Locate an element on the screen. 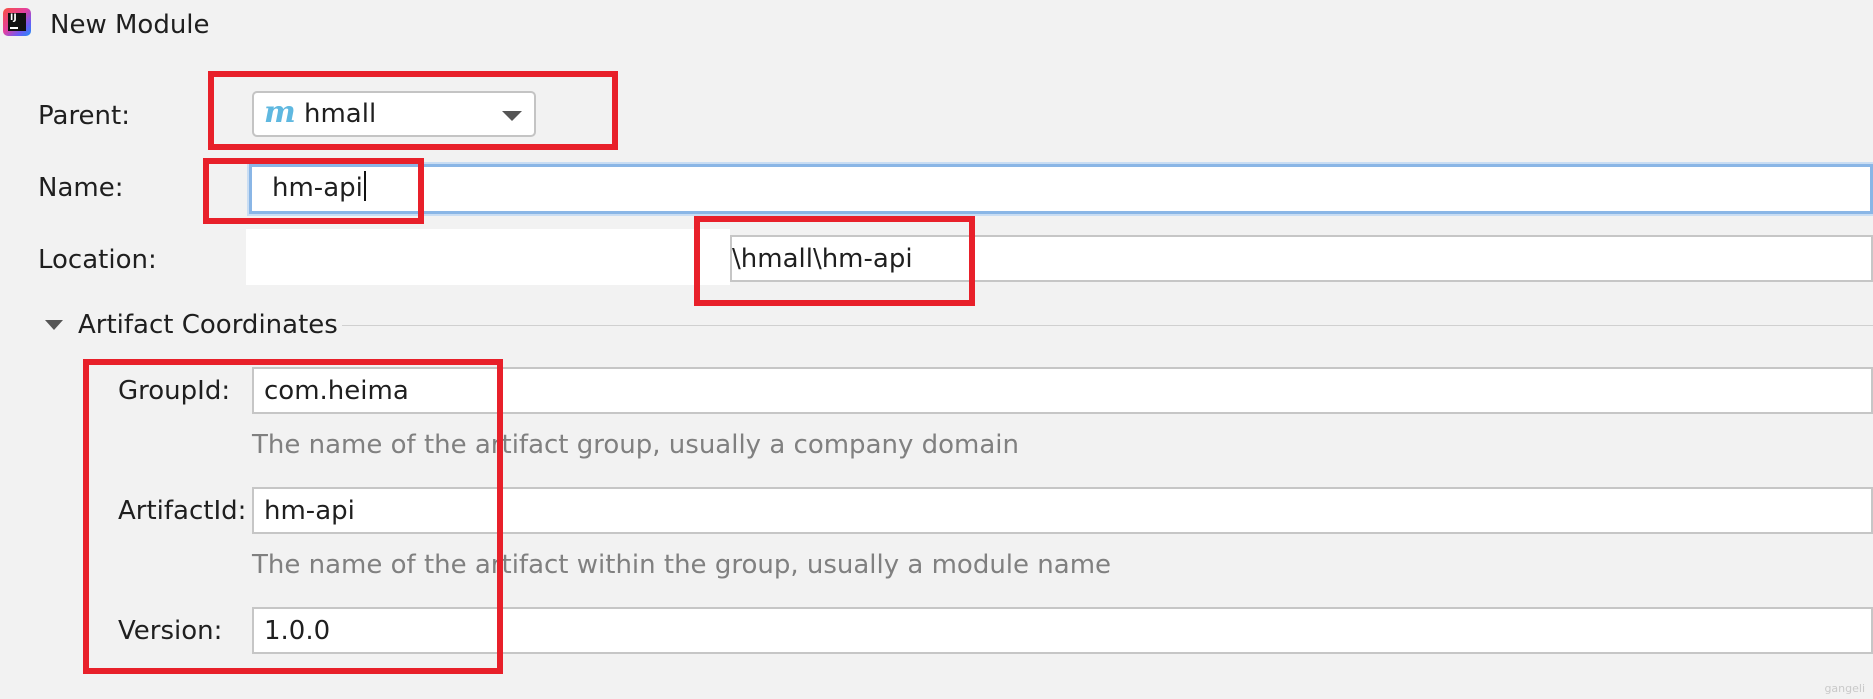 This screenshot has width=1873, height=699. annotation-box-name is located at coordinates (313, 191).